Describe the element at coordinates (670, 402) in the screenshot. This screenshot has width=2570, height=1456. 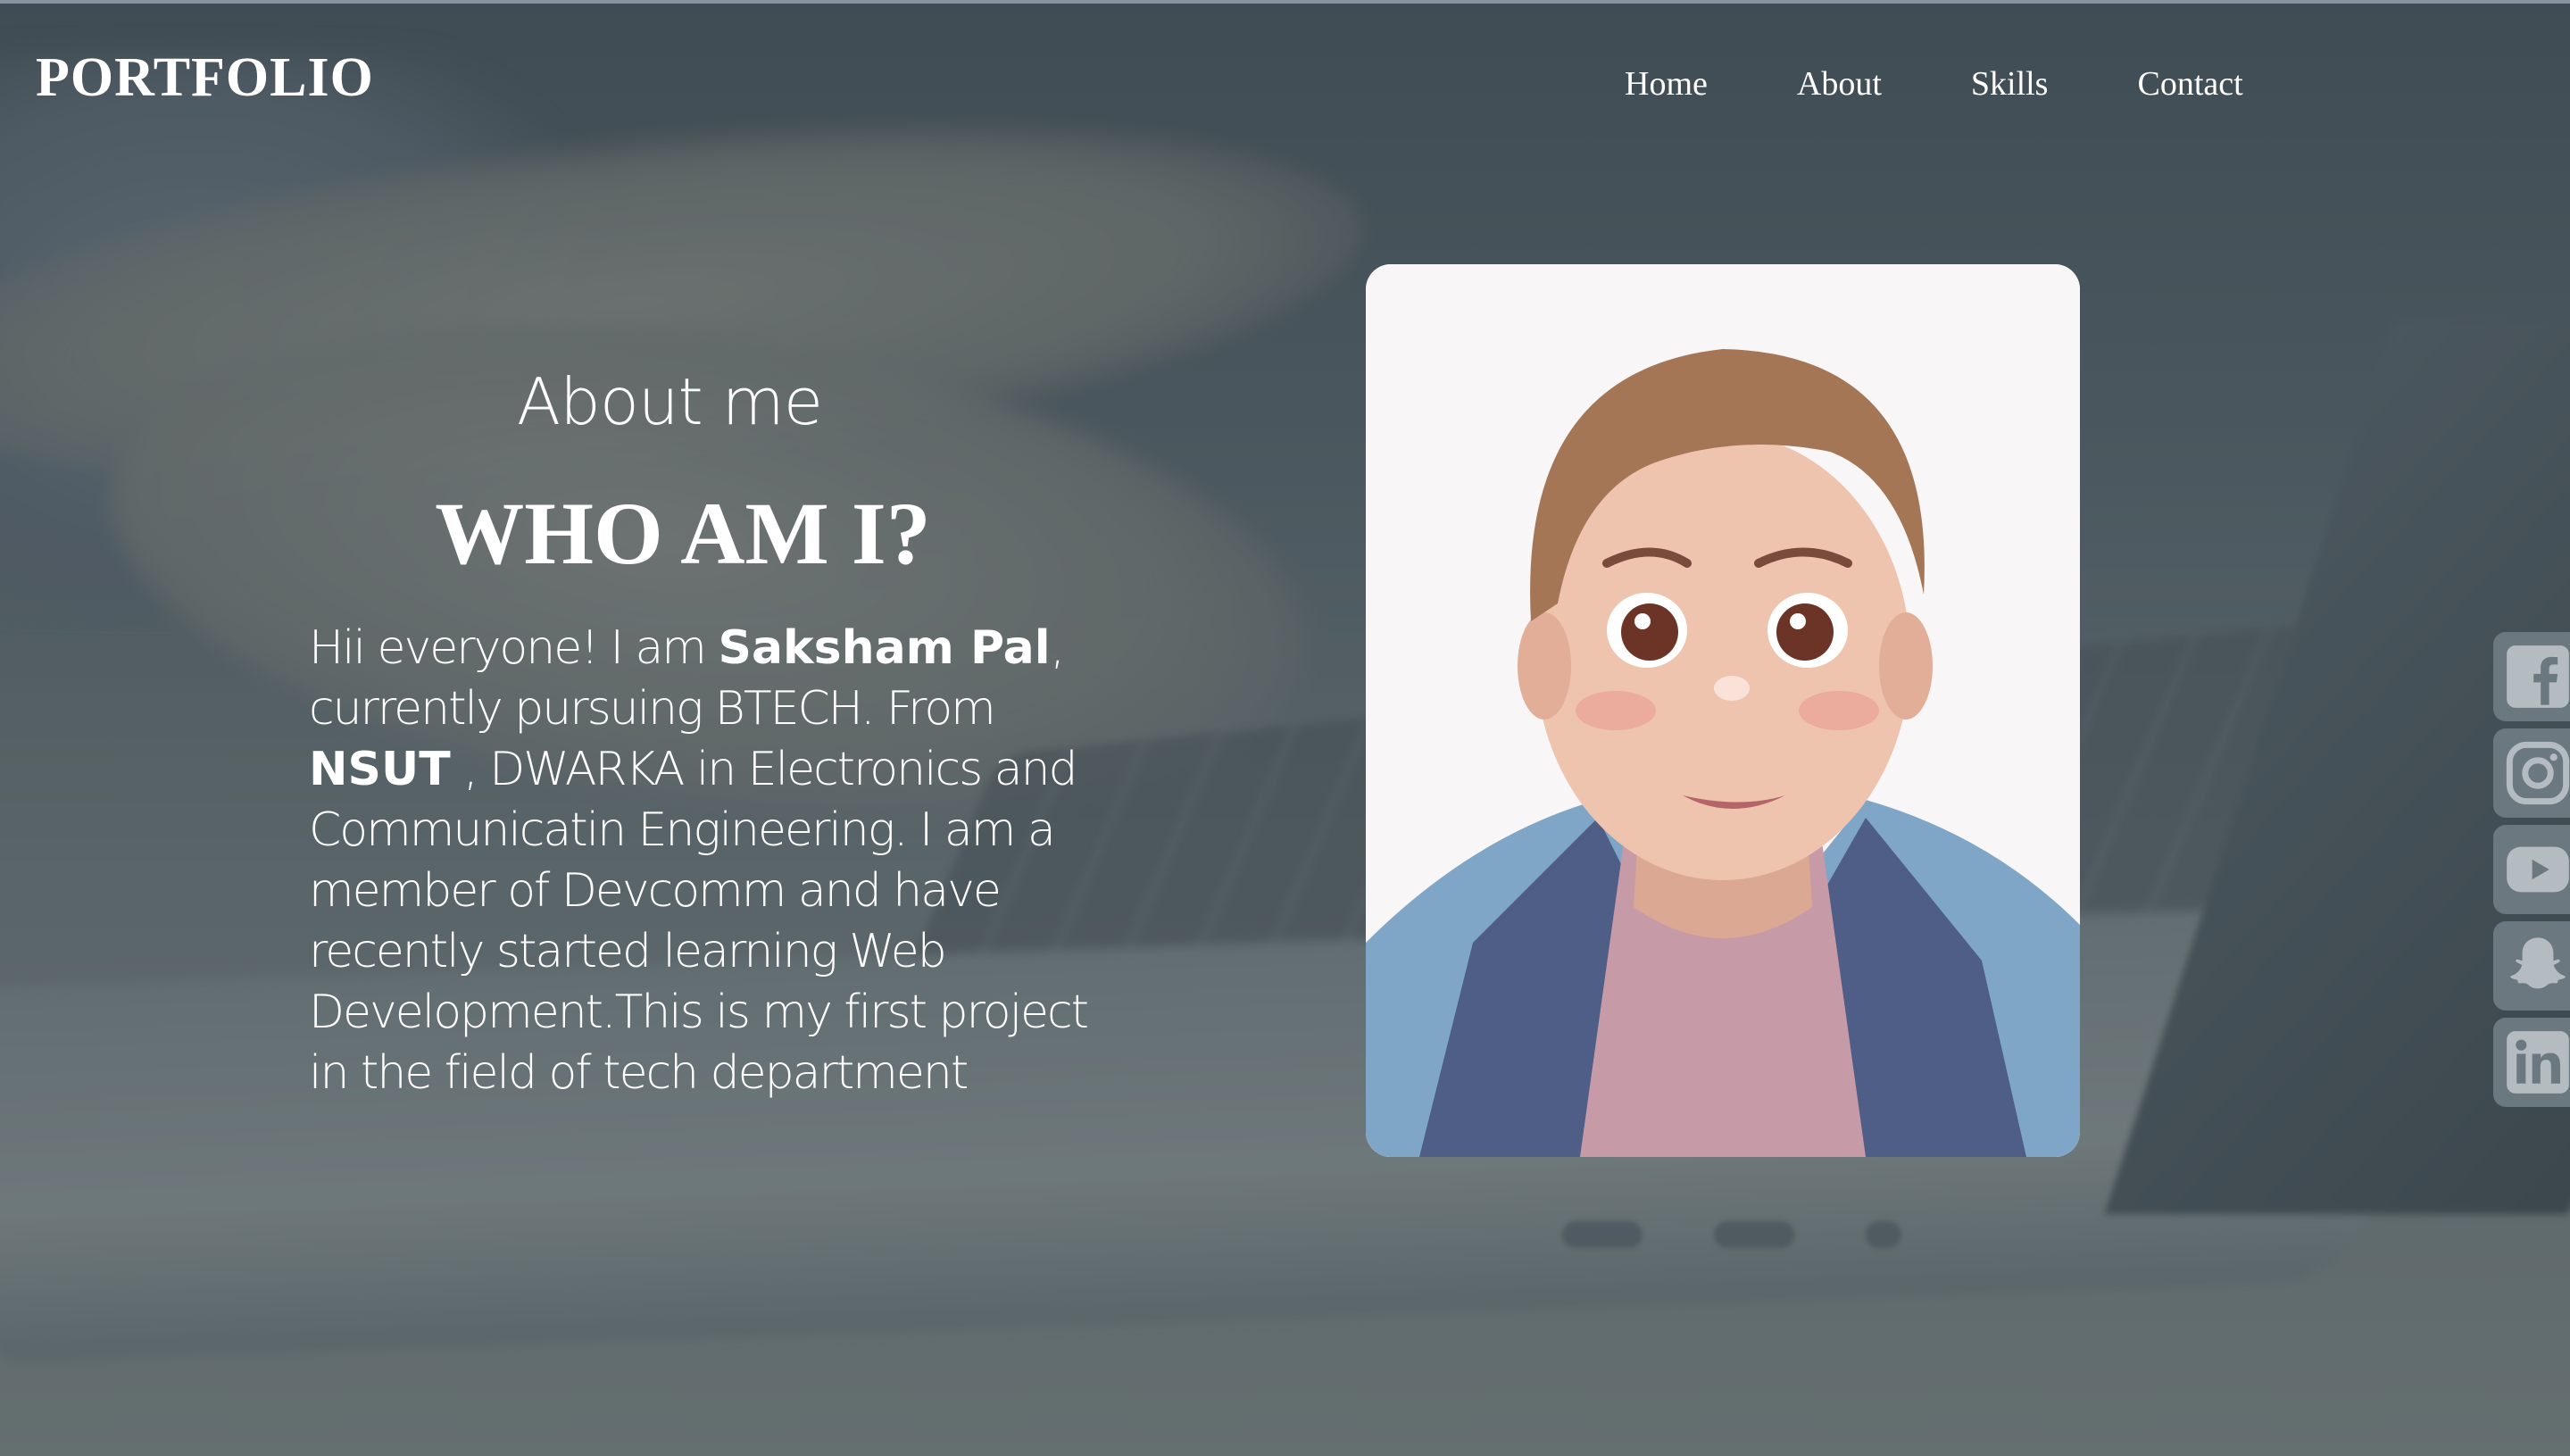
I see `about-subtitle: About me` at that location.